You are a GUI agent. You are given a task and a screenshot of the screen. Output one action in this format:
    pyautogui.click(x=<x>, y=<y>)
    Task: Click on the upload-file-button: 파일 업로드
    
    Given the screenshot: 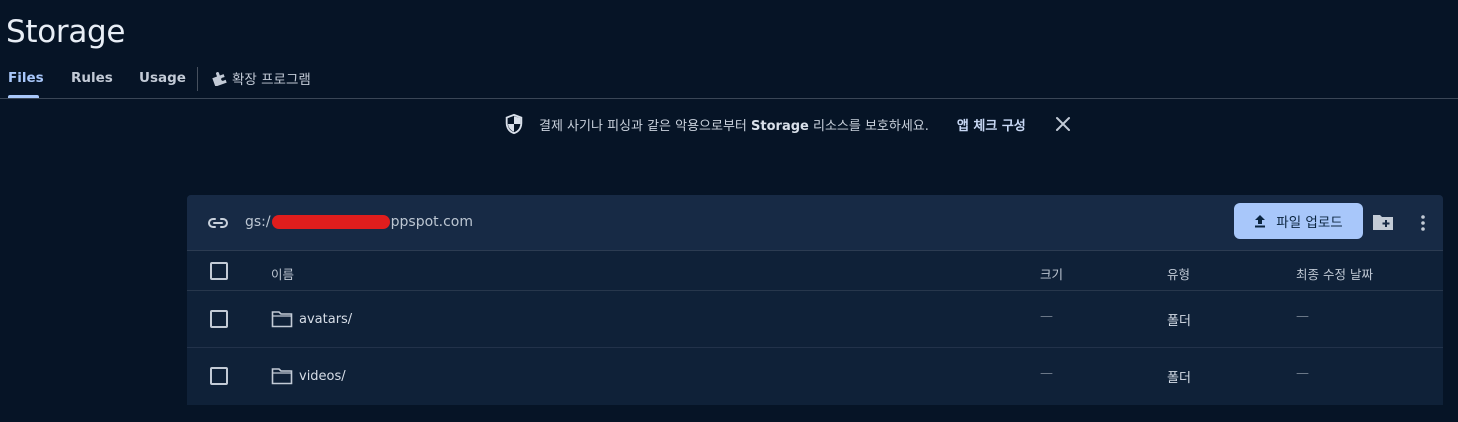 What is the action you would take?
    pyautogui.click(x=1298, y=221)
    